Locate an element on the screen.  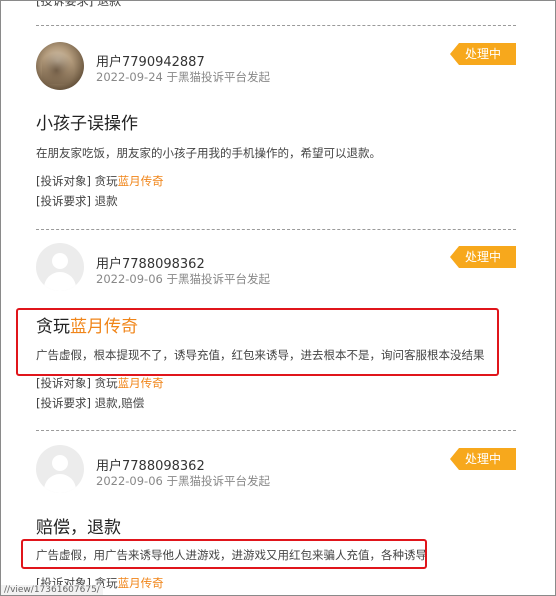
title-text: 赔偿，退款 is located at coordinates (78, 528).